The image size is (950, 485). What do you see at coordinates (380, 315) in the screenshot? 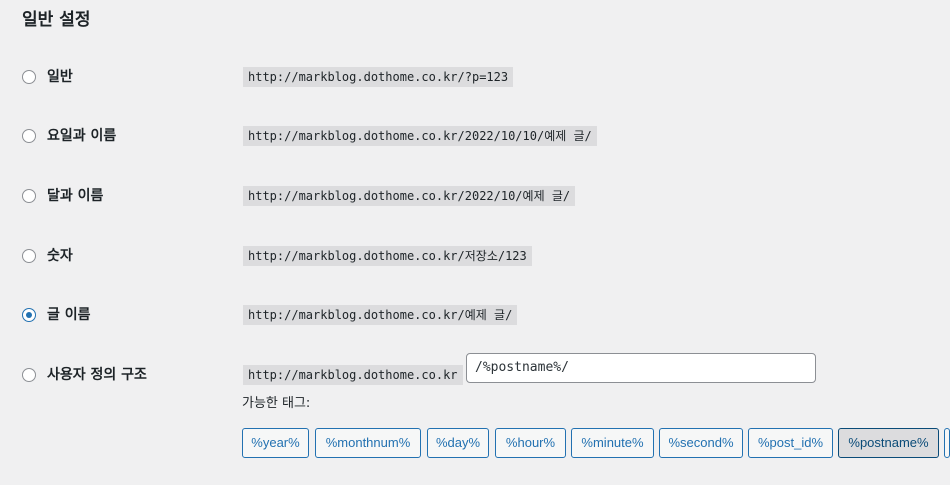
I see `example-url-post-name: http://markblog.dothome.co.kr/예제 글/` at bounding box center [380, 315].